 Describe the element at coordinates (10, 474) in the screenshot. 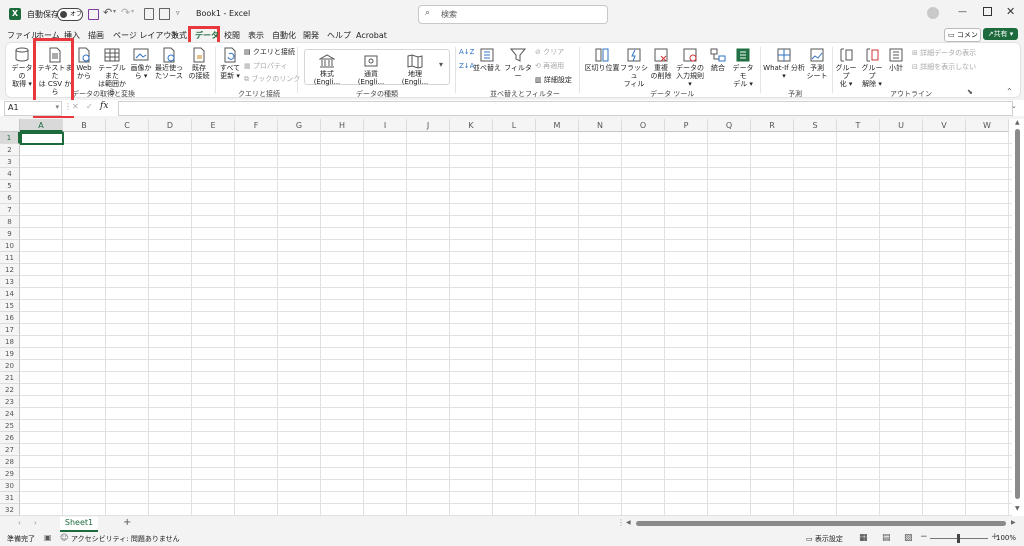

I see `row-header-29: 29` at that location.